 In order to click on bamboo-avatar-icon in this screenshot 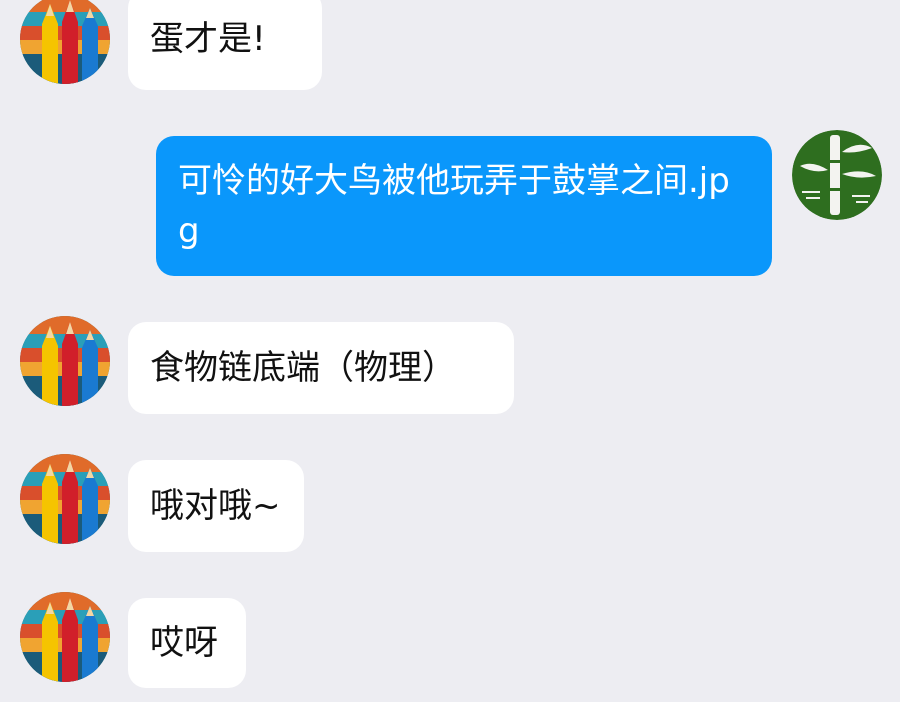, I will do `click(837, 175)`.